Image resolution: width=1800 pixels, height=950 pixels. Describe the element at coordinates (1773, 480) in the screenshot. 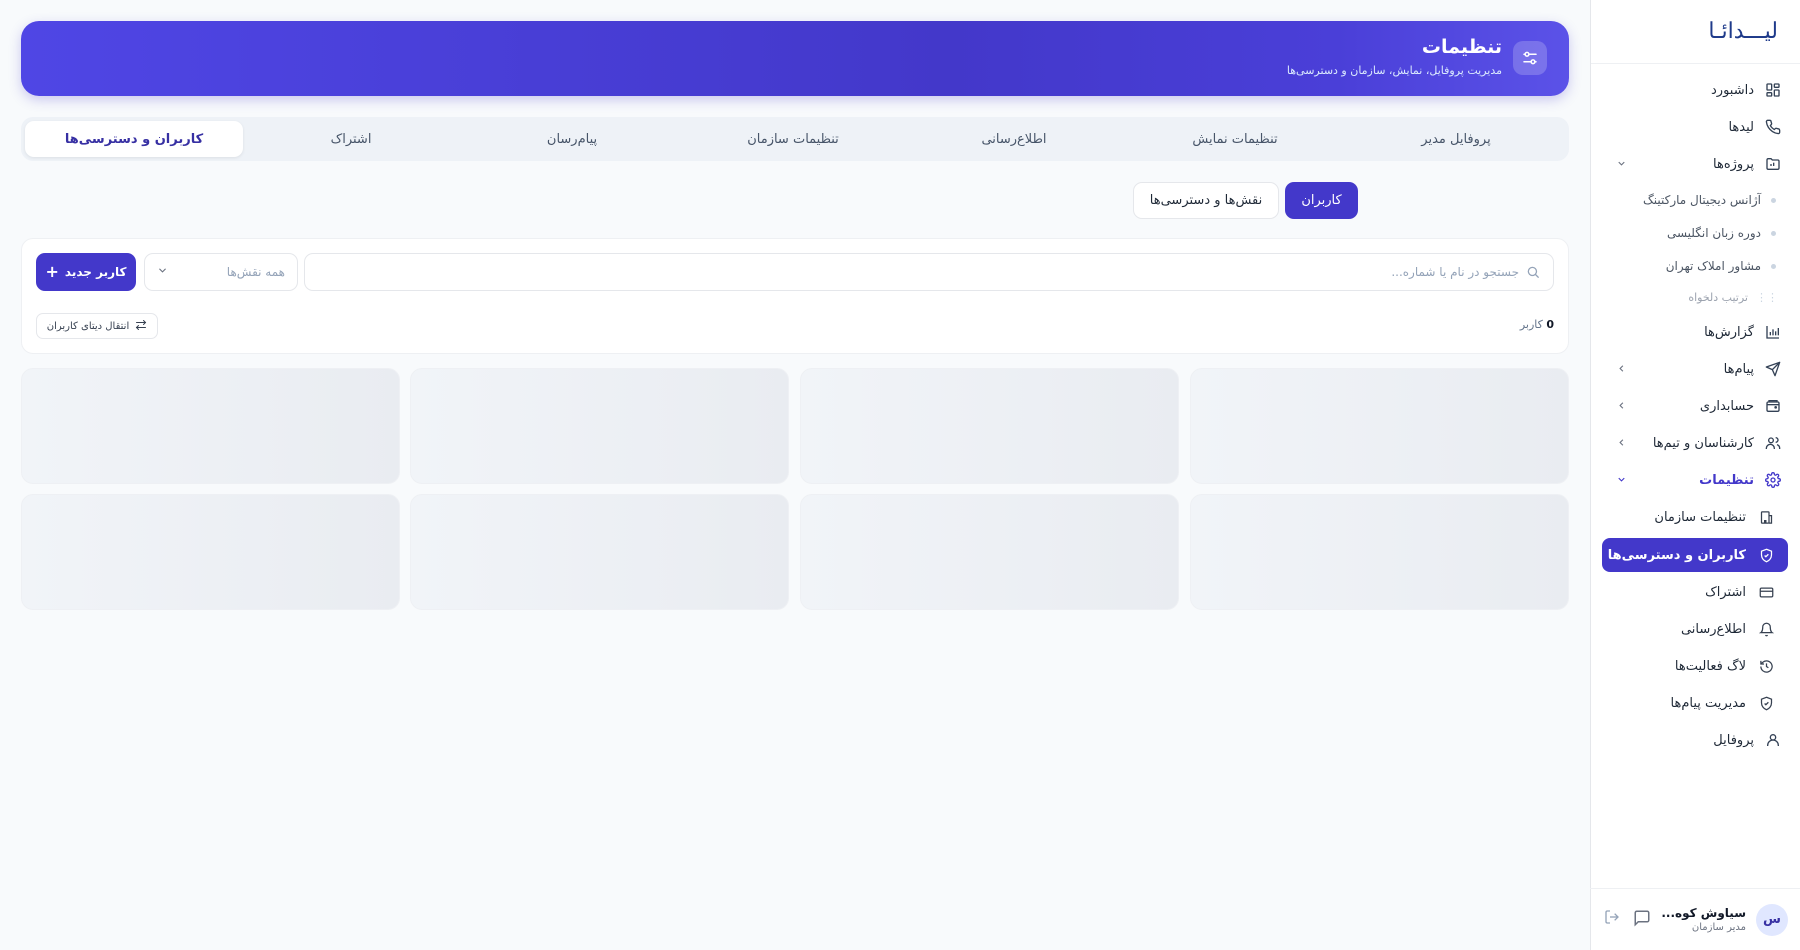

I see `gear-icon` at that location.